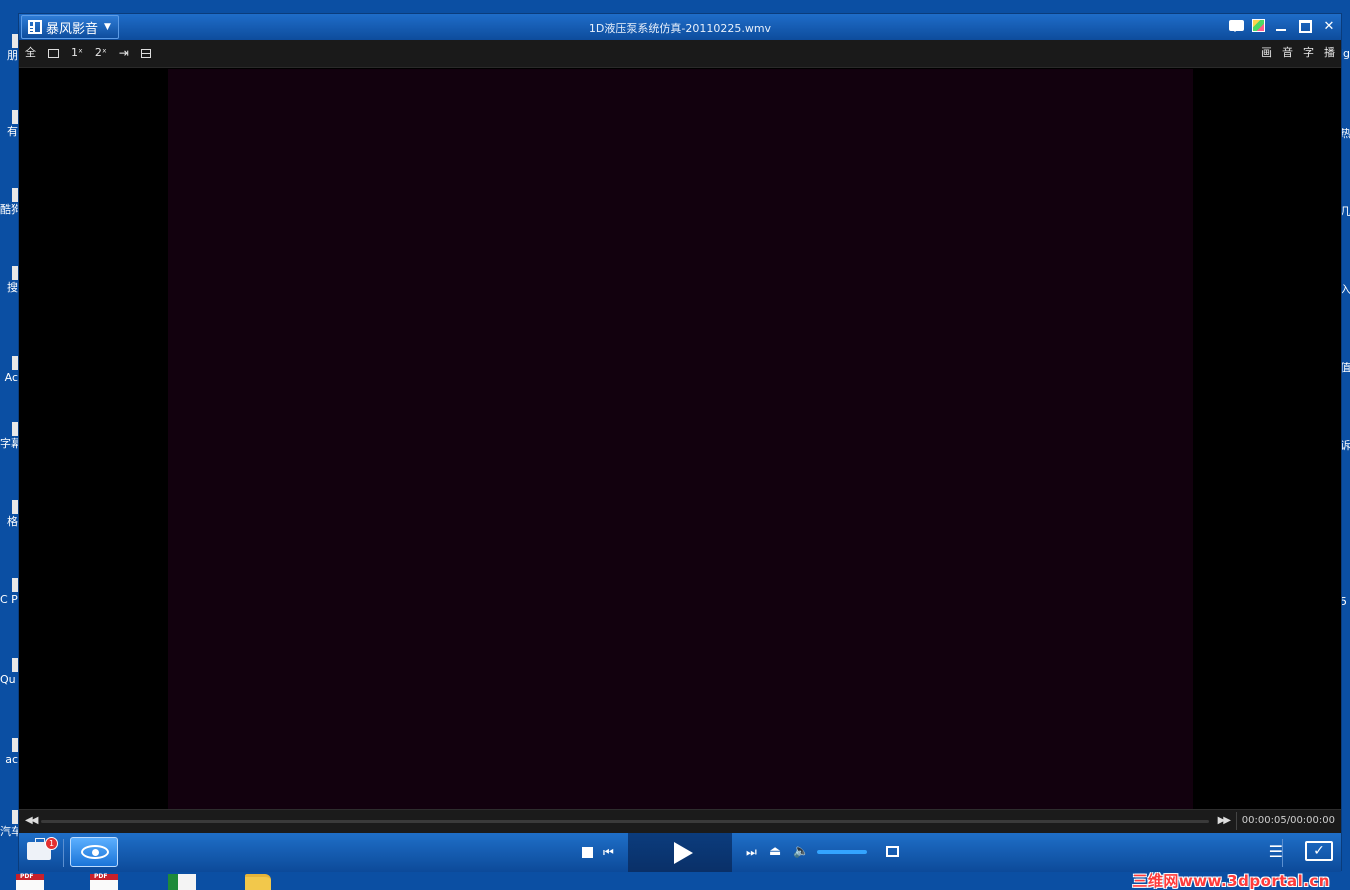 The height and width of the screenshot is (890, 1350). What do you see at coordinates (9, 280) in the screenshot?
I see `desktop-icon: 搜` at bounding box center [9, 280].